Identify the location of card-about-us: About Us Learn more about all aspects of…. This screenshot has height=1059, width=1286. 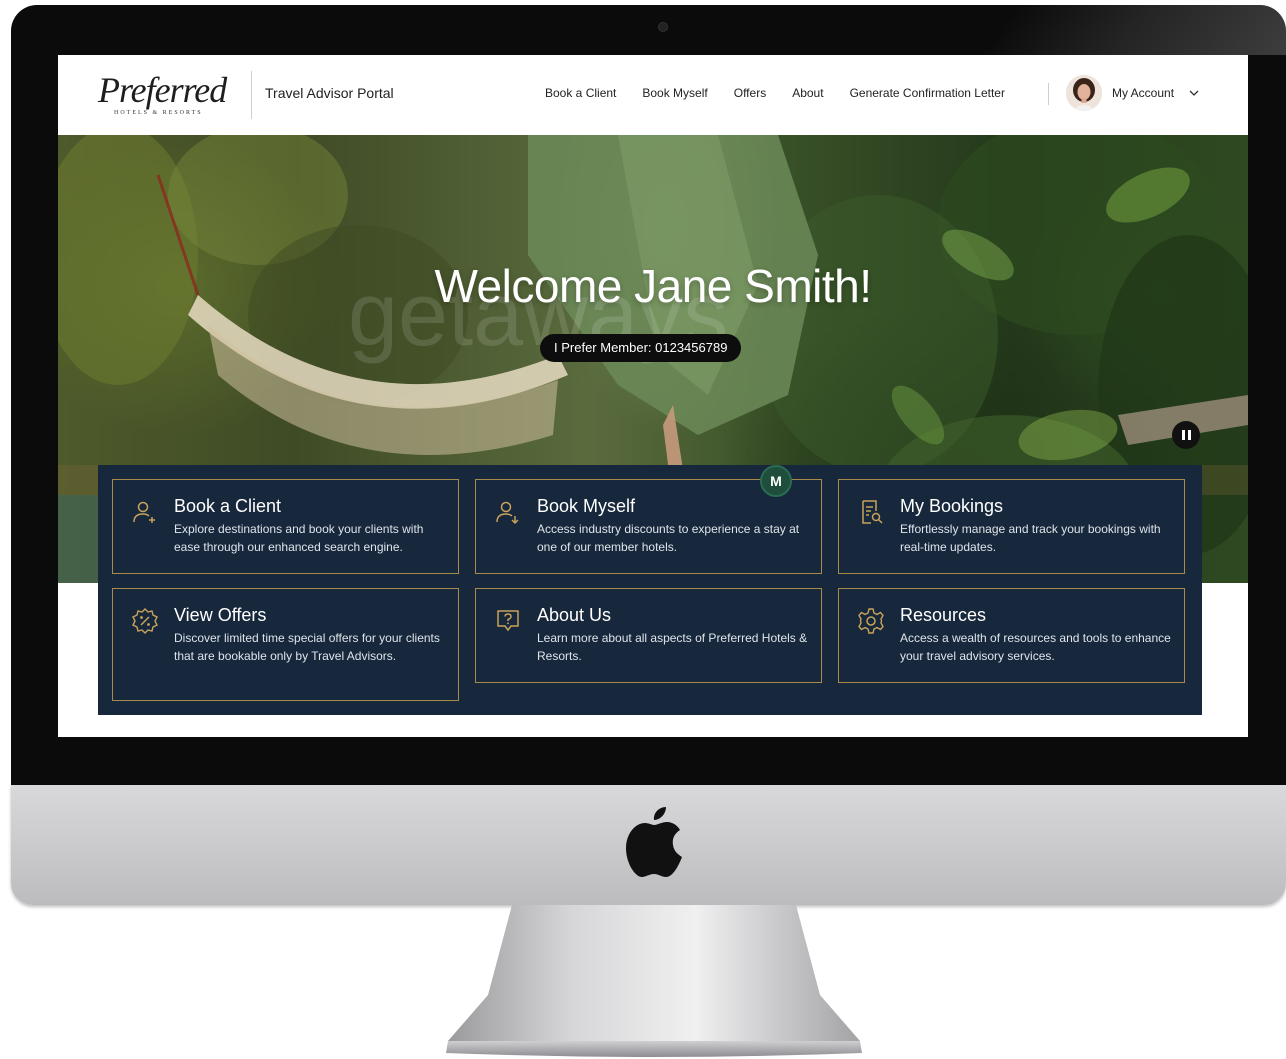
(648, 635).